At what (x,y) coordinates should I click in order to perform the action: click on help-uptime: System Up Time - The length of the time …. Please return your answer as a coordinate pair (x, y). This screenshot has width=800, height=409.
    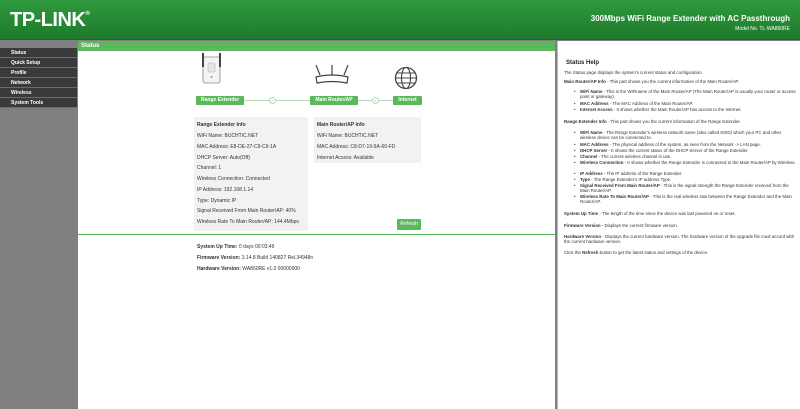
    Looking at the image, I should click on (650, 213).